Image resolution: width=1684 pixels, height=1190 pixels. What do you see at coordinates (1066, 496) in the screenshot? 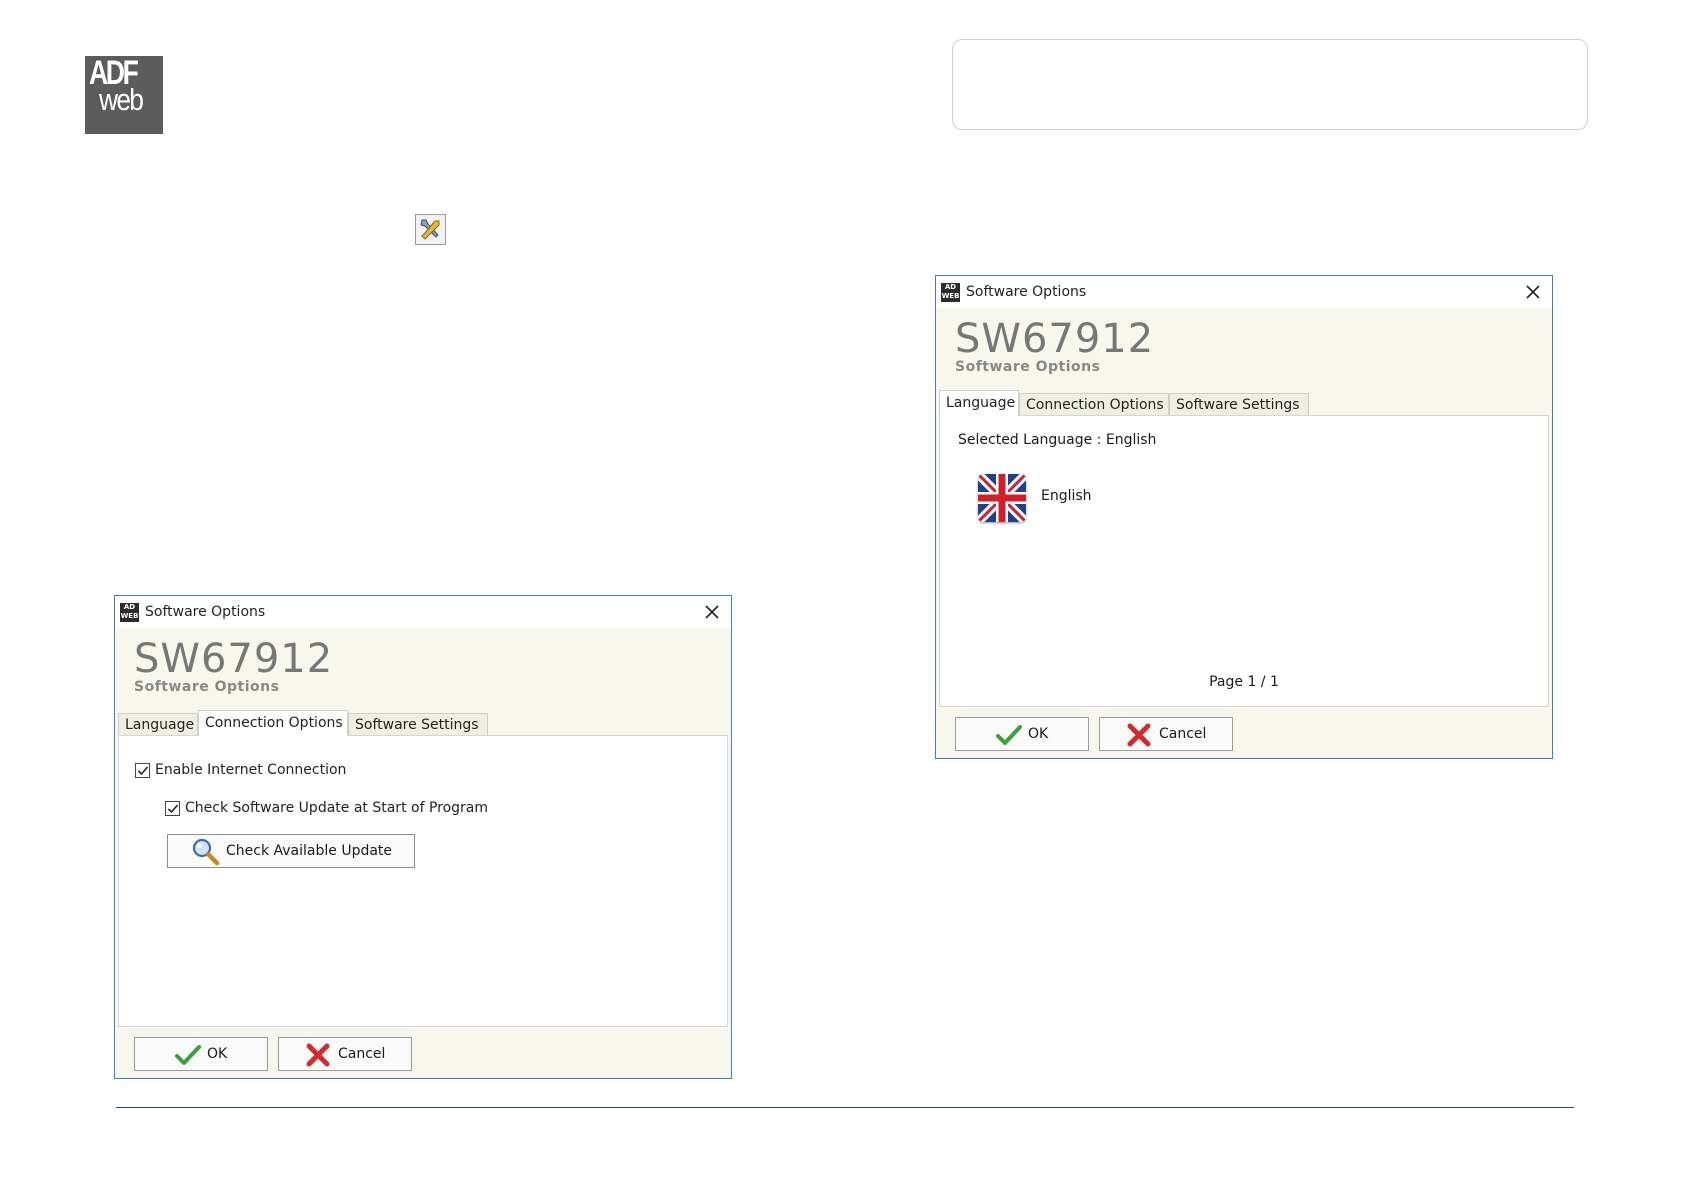
I see `language-option-label: English` at bounding box center [1066, 496].